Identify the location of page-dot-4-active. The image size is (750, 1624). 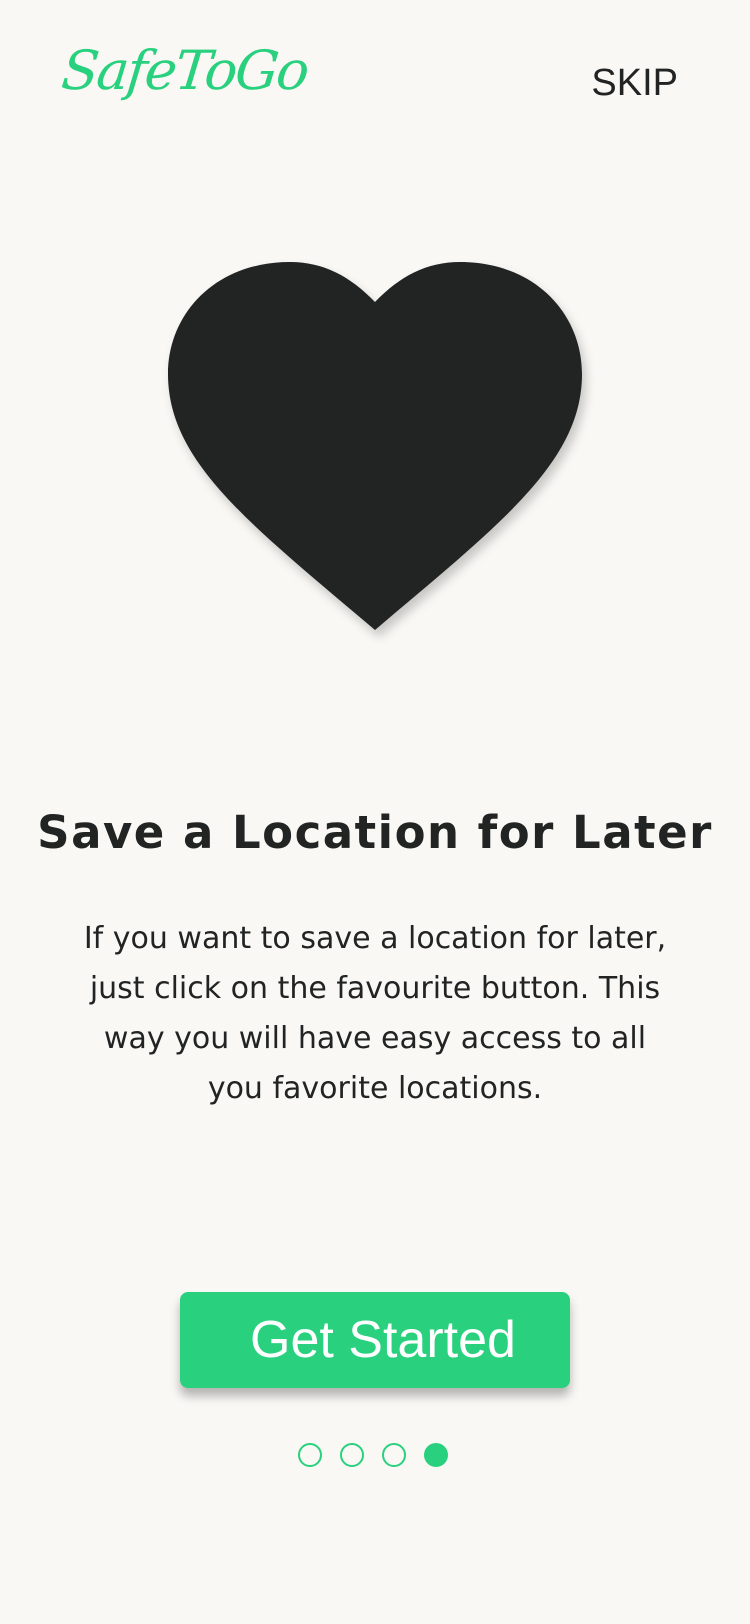
(436, 1455).